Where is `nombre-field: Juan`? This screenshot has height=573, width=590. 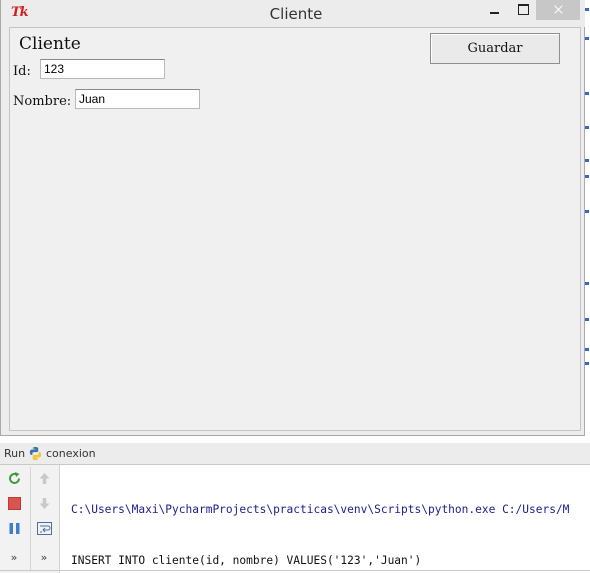
nombre-field: Juan is located at coordinates (137, 99).